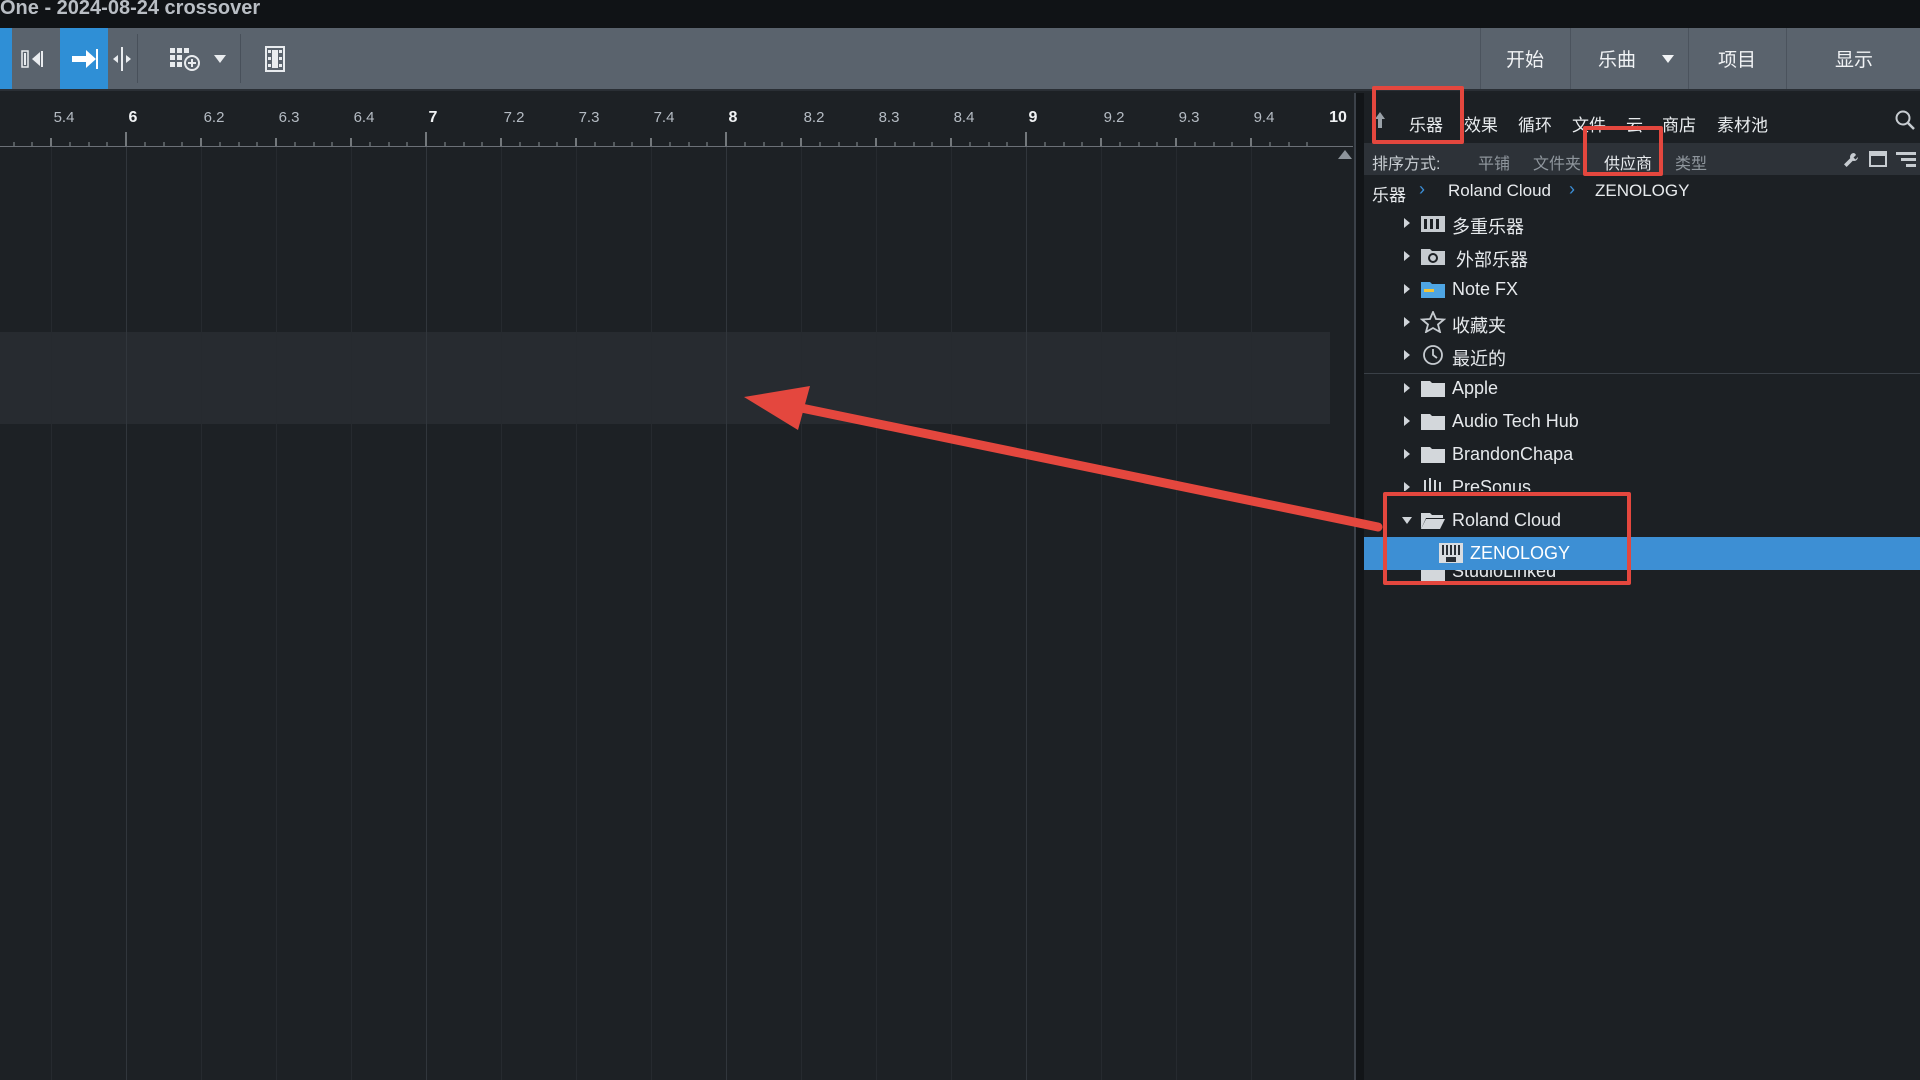 The height and width of the screenshot is (1080, 1920). Describe the element at coordinates (1642, 223) in the screenshot. I see `tree-item-multi-instruments: 多重乐器` at that location.